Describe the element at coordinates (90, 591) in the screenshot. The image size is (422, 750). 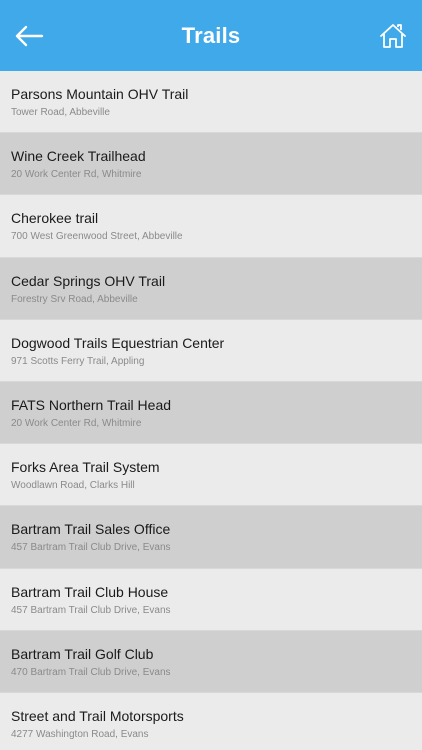
I see `trail-name: Bartram Trail Club House` at that location.